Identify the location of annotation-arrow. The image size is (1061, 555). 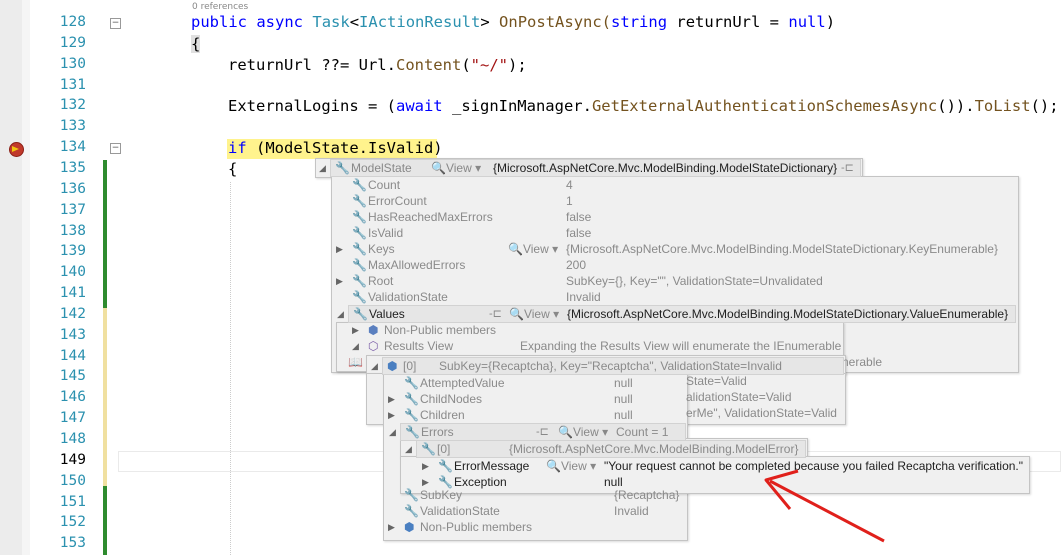
(824, 506).